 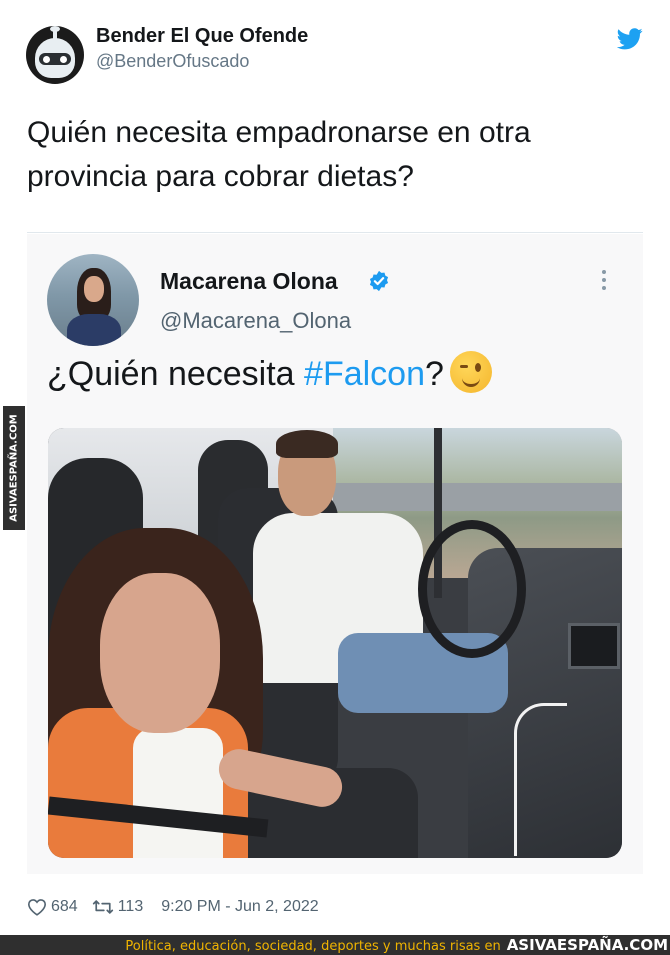 What do you see at coordinates (364, 374) in the screenshot?
I see `hashtag-link: #Falcon` at bounding box center [364, 374].